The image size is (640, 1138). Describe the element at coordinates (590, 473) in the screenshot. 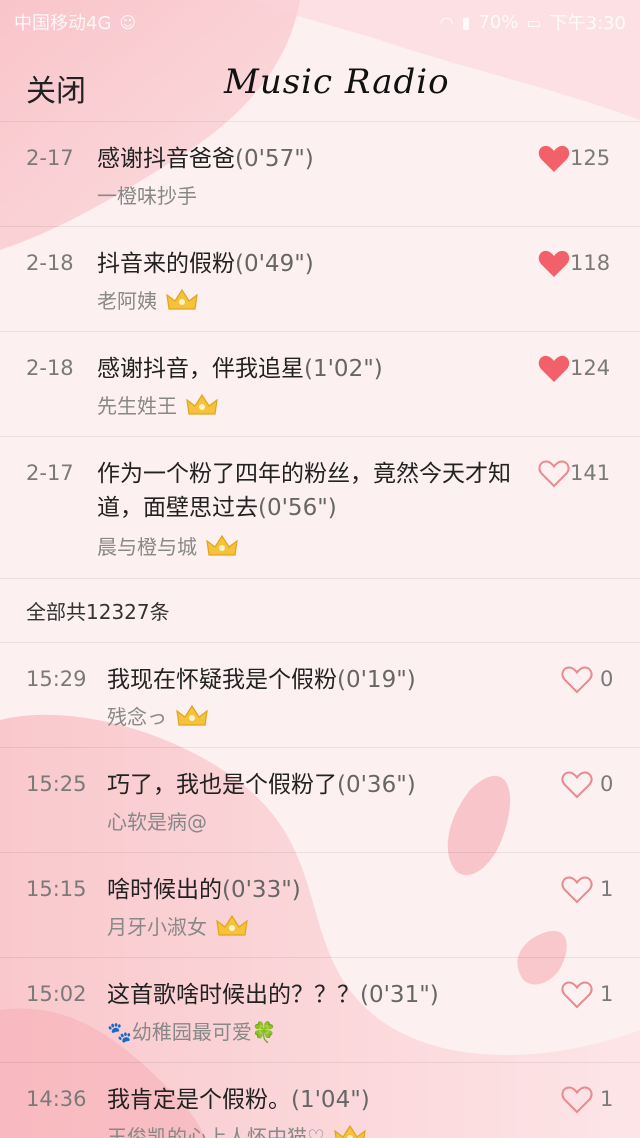

I see `like-count: 141` at that location.